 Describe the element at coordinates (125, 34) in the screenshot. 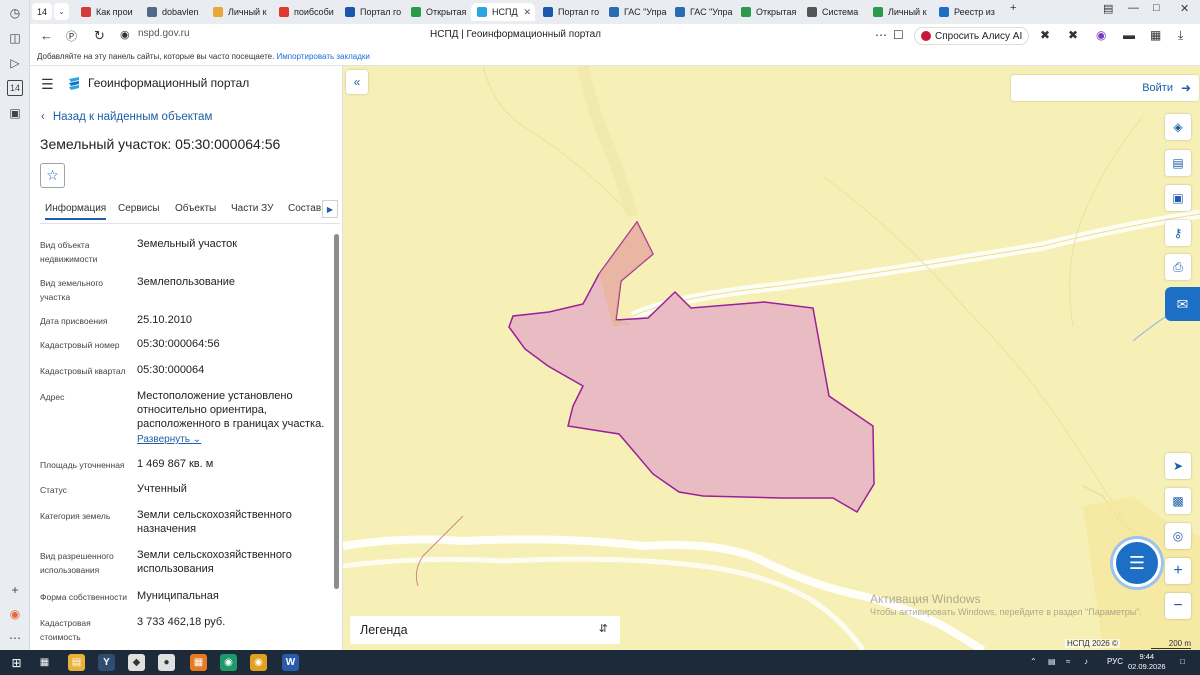

I see `site-info-icon: ◉` at that location.